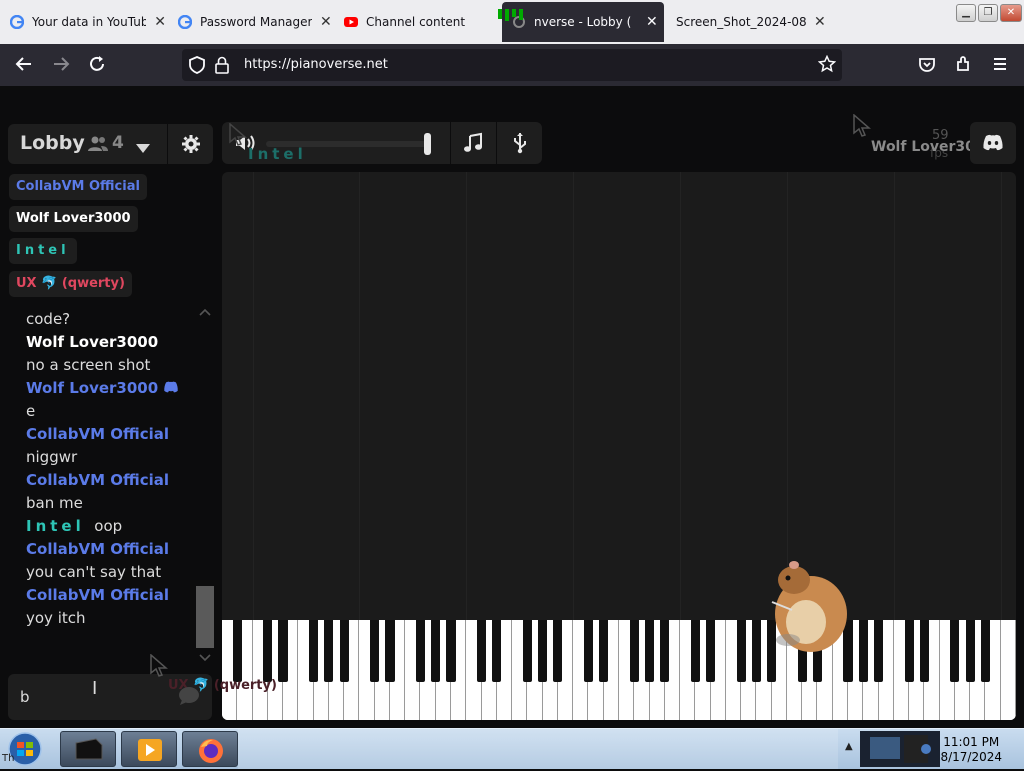 This screenshot has width=1024, height=771. I want to click on minimize-window-button: ▁, so click(966, 13).